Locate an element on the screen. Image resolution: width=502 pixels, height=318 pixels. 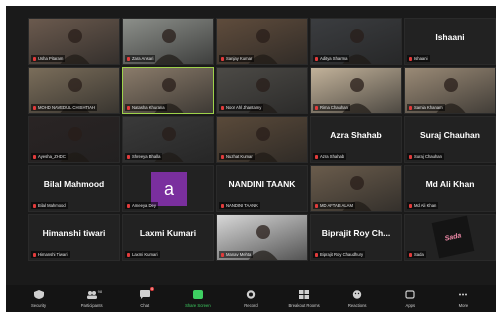
participant-name-label: Suraj Chauhan is located at coordinates (428, 156).